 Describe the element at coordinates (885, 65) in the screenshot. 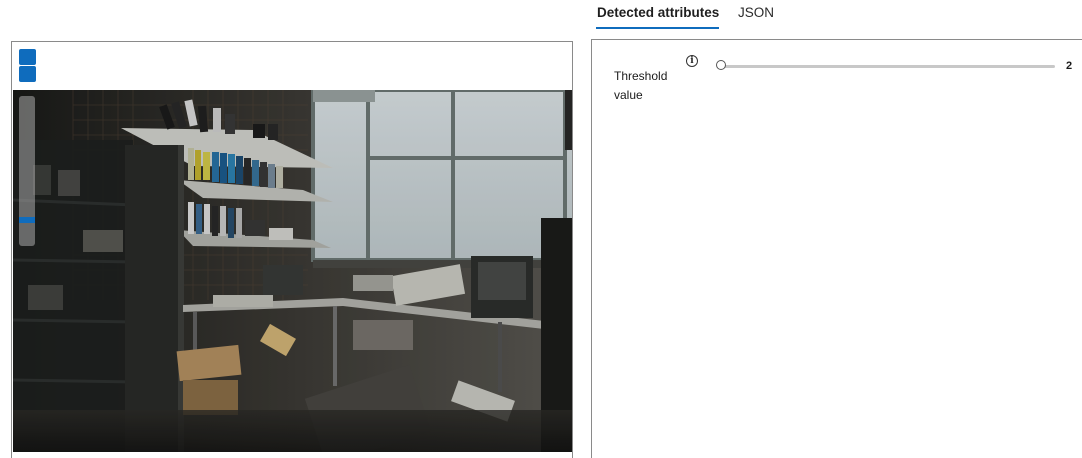

I see `threshold-slider` at that location.